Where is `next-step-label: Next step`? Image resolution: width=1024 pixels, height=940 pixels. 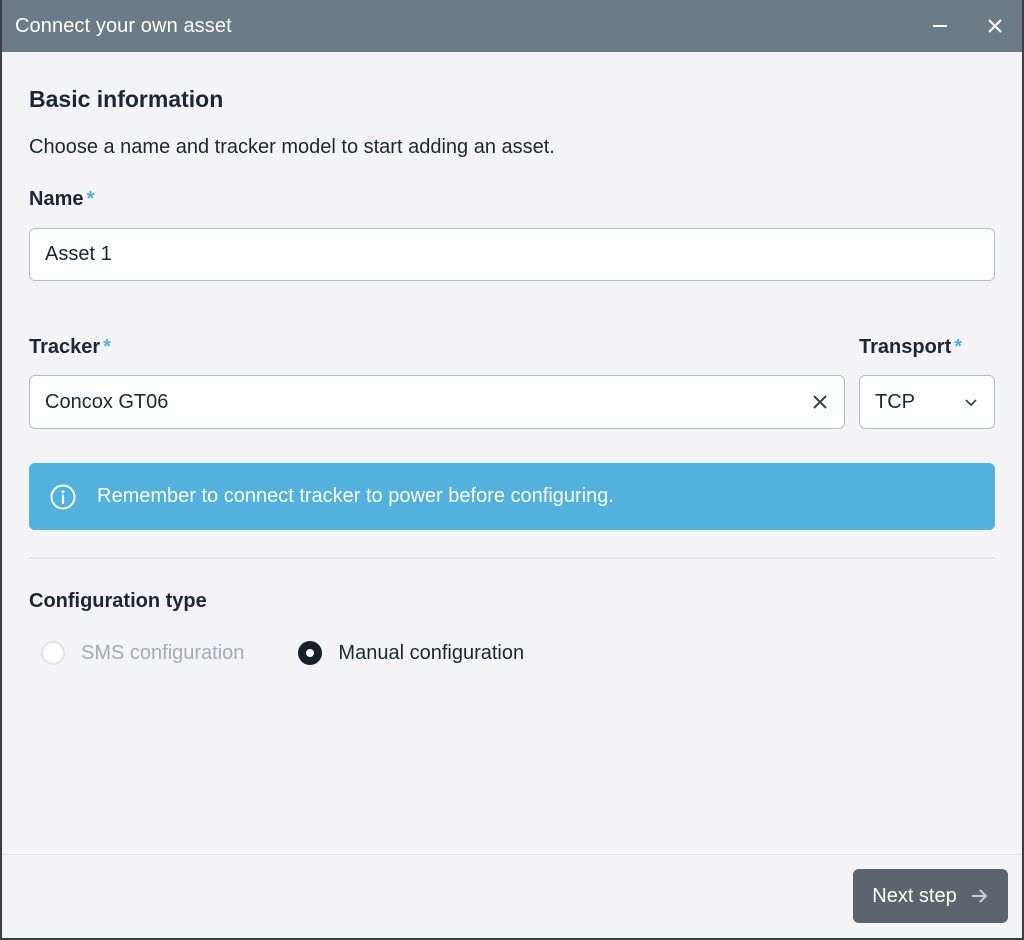
next-step-label: Next step is located at coordinates (914, 895).